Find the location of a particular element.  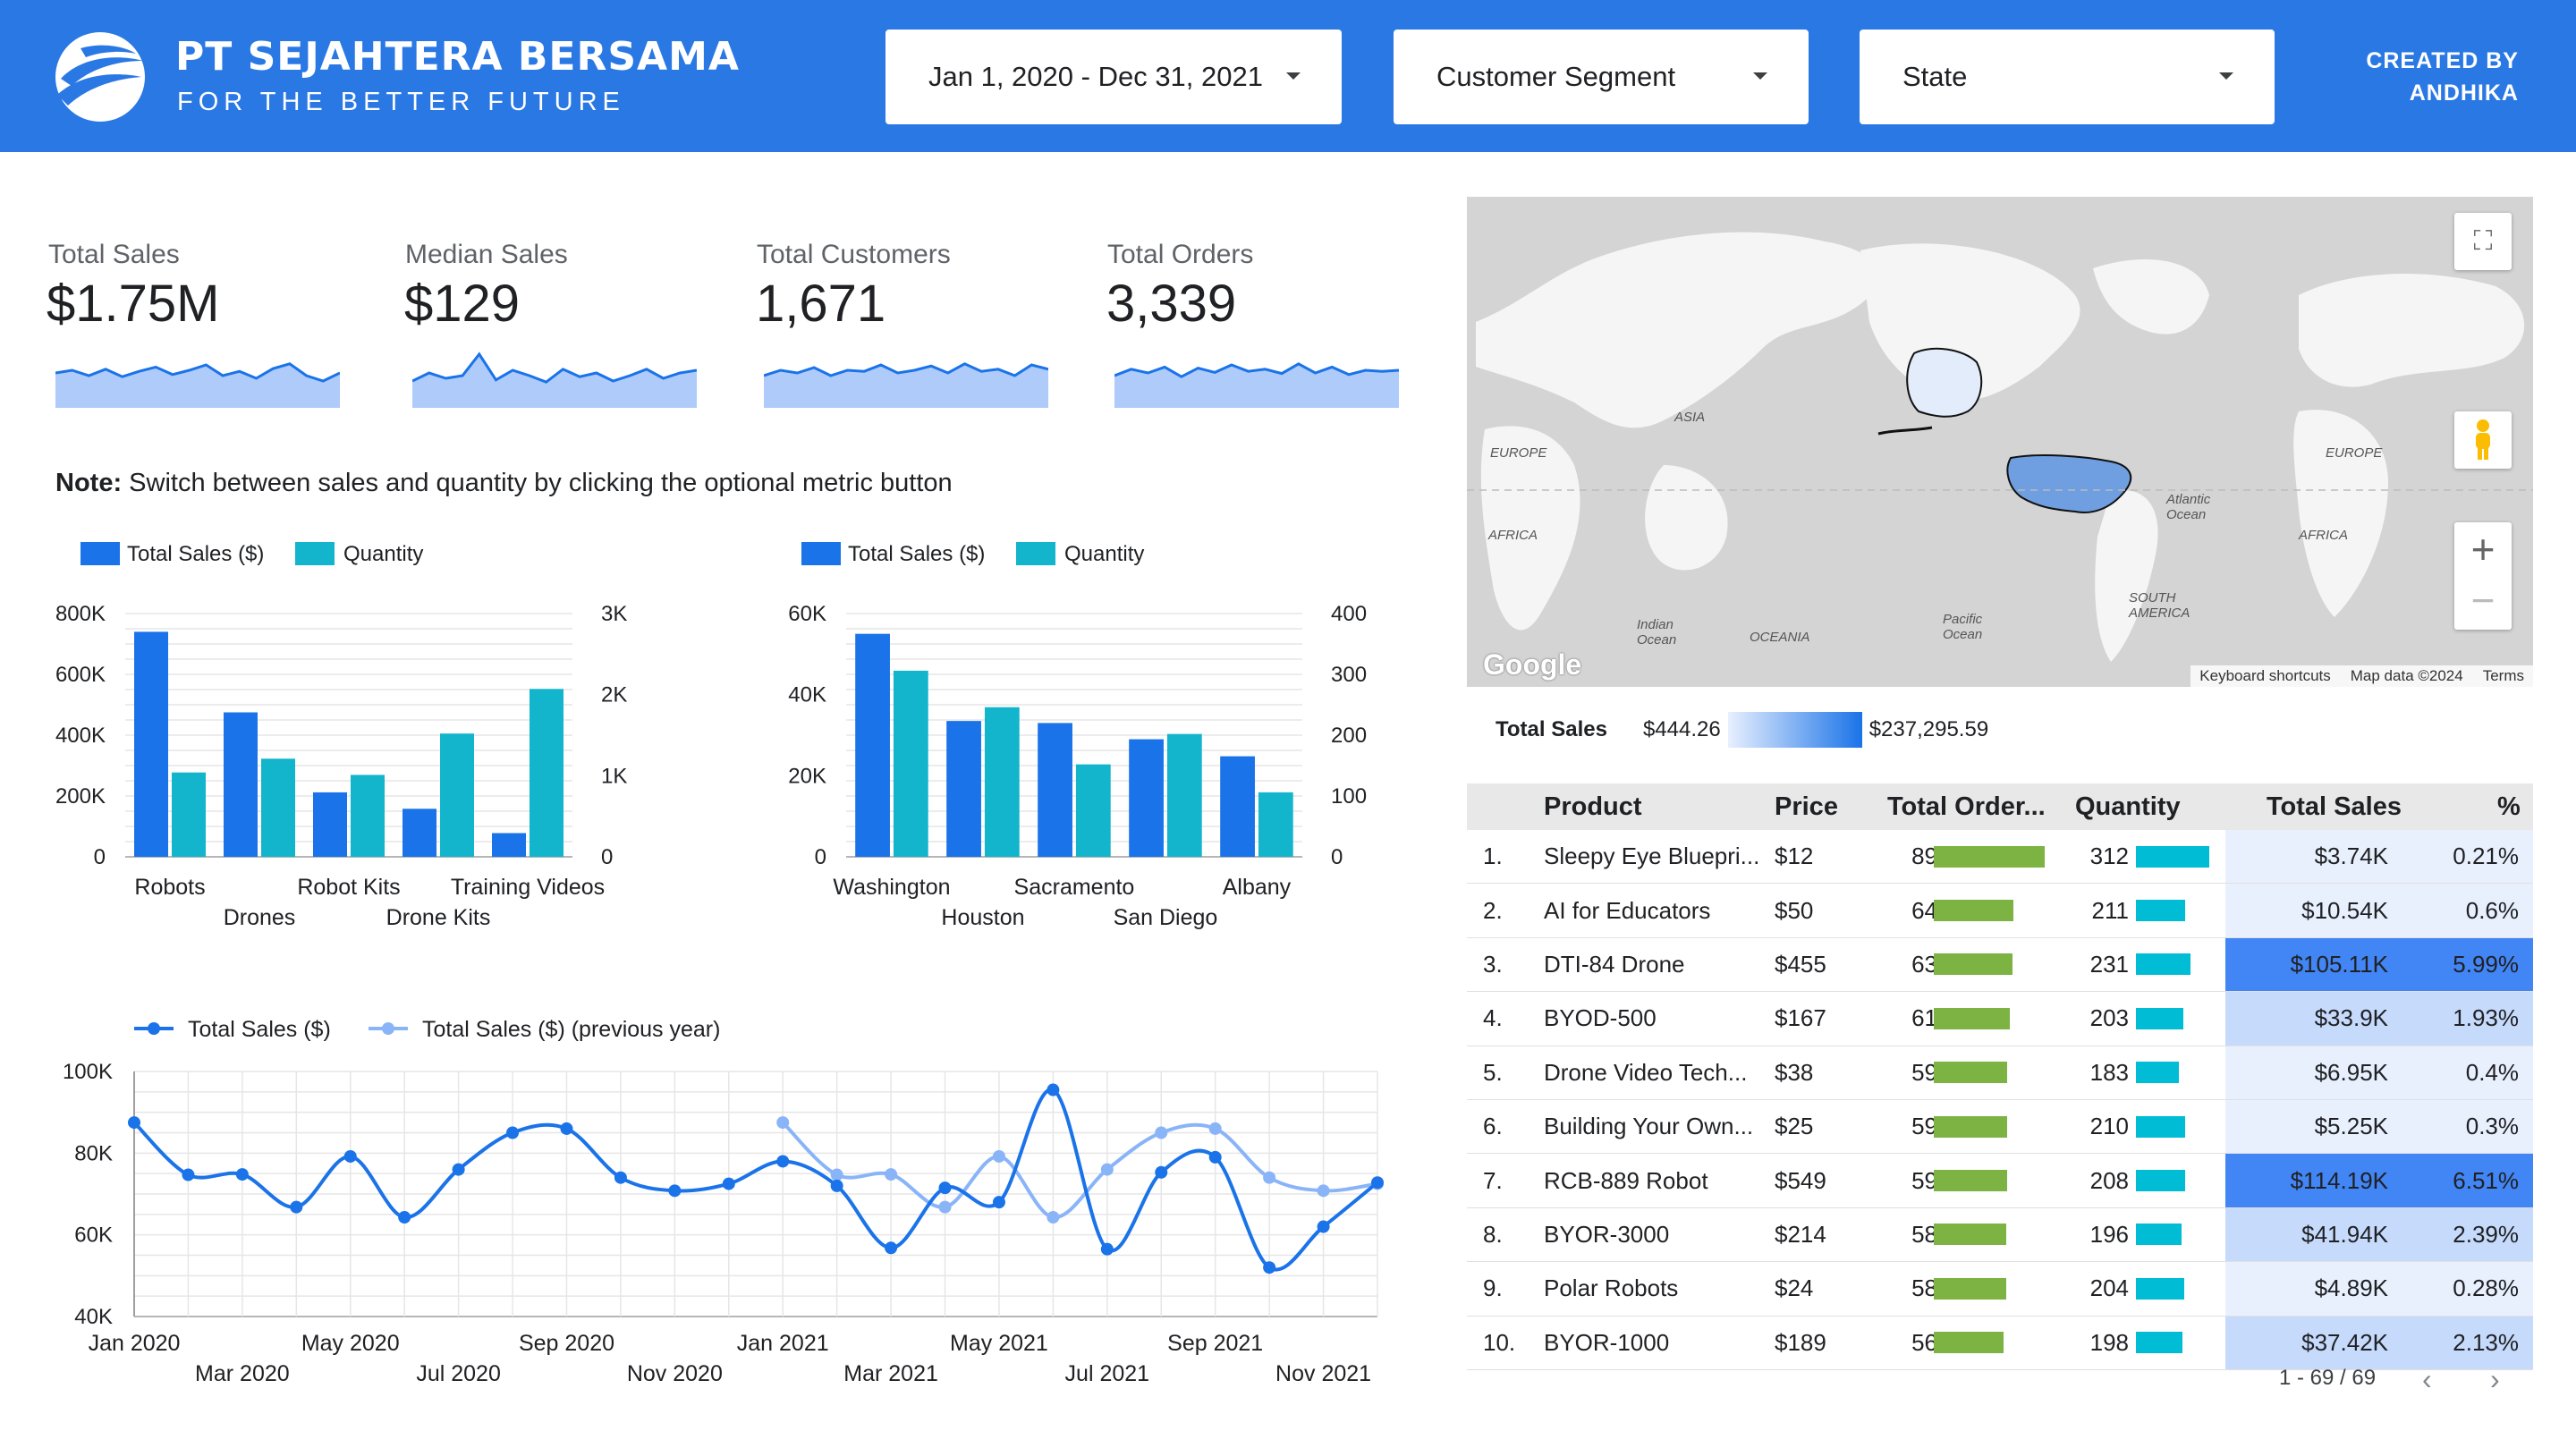

chevron-down-icon is located at coordinates (1760, 76).